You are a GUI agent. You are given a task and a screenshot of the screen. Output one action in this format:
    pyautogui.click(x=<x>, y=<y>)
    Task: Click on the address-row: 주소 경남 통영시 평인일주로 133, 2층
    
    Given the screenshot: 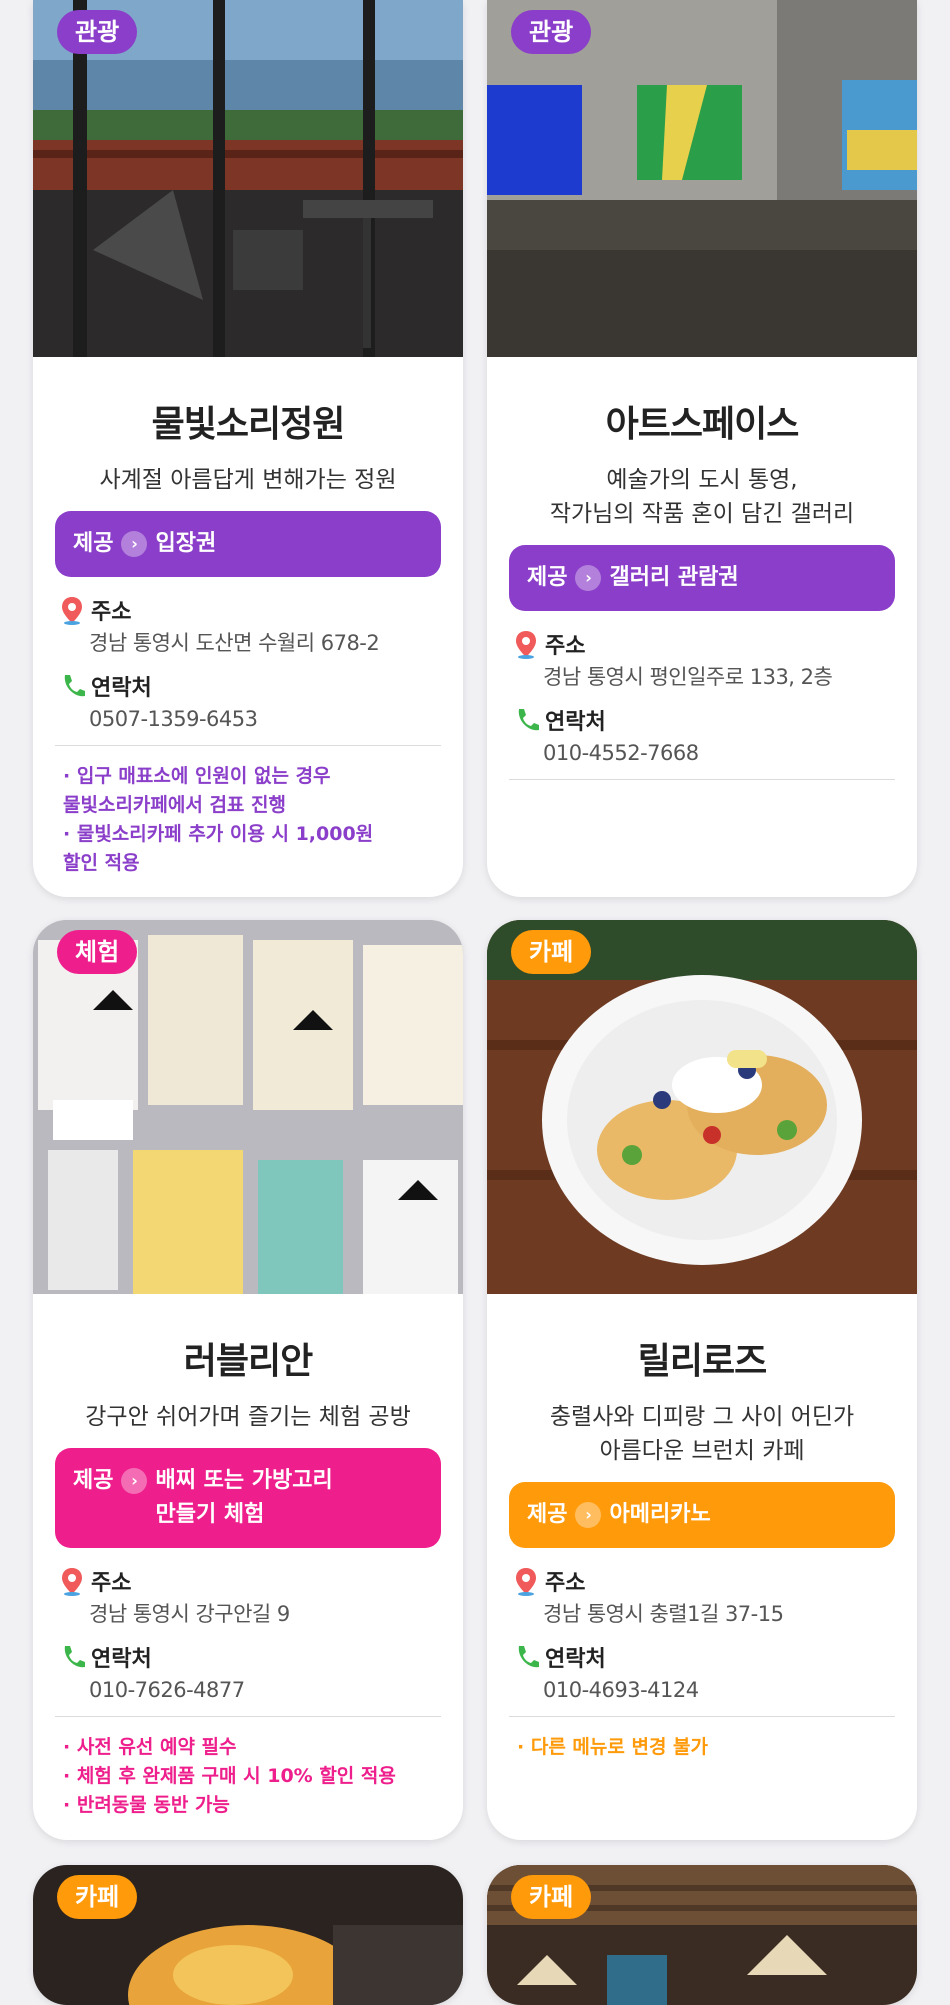 What is the action you would take?
    pyautogui.click(x=702, y=660)
    